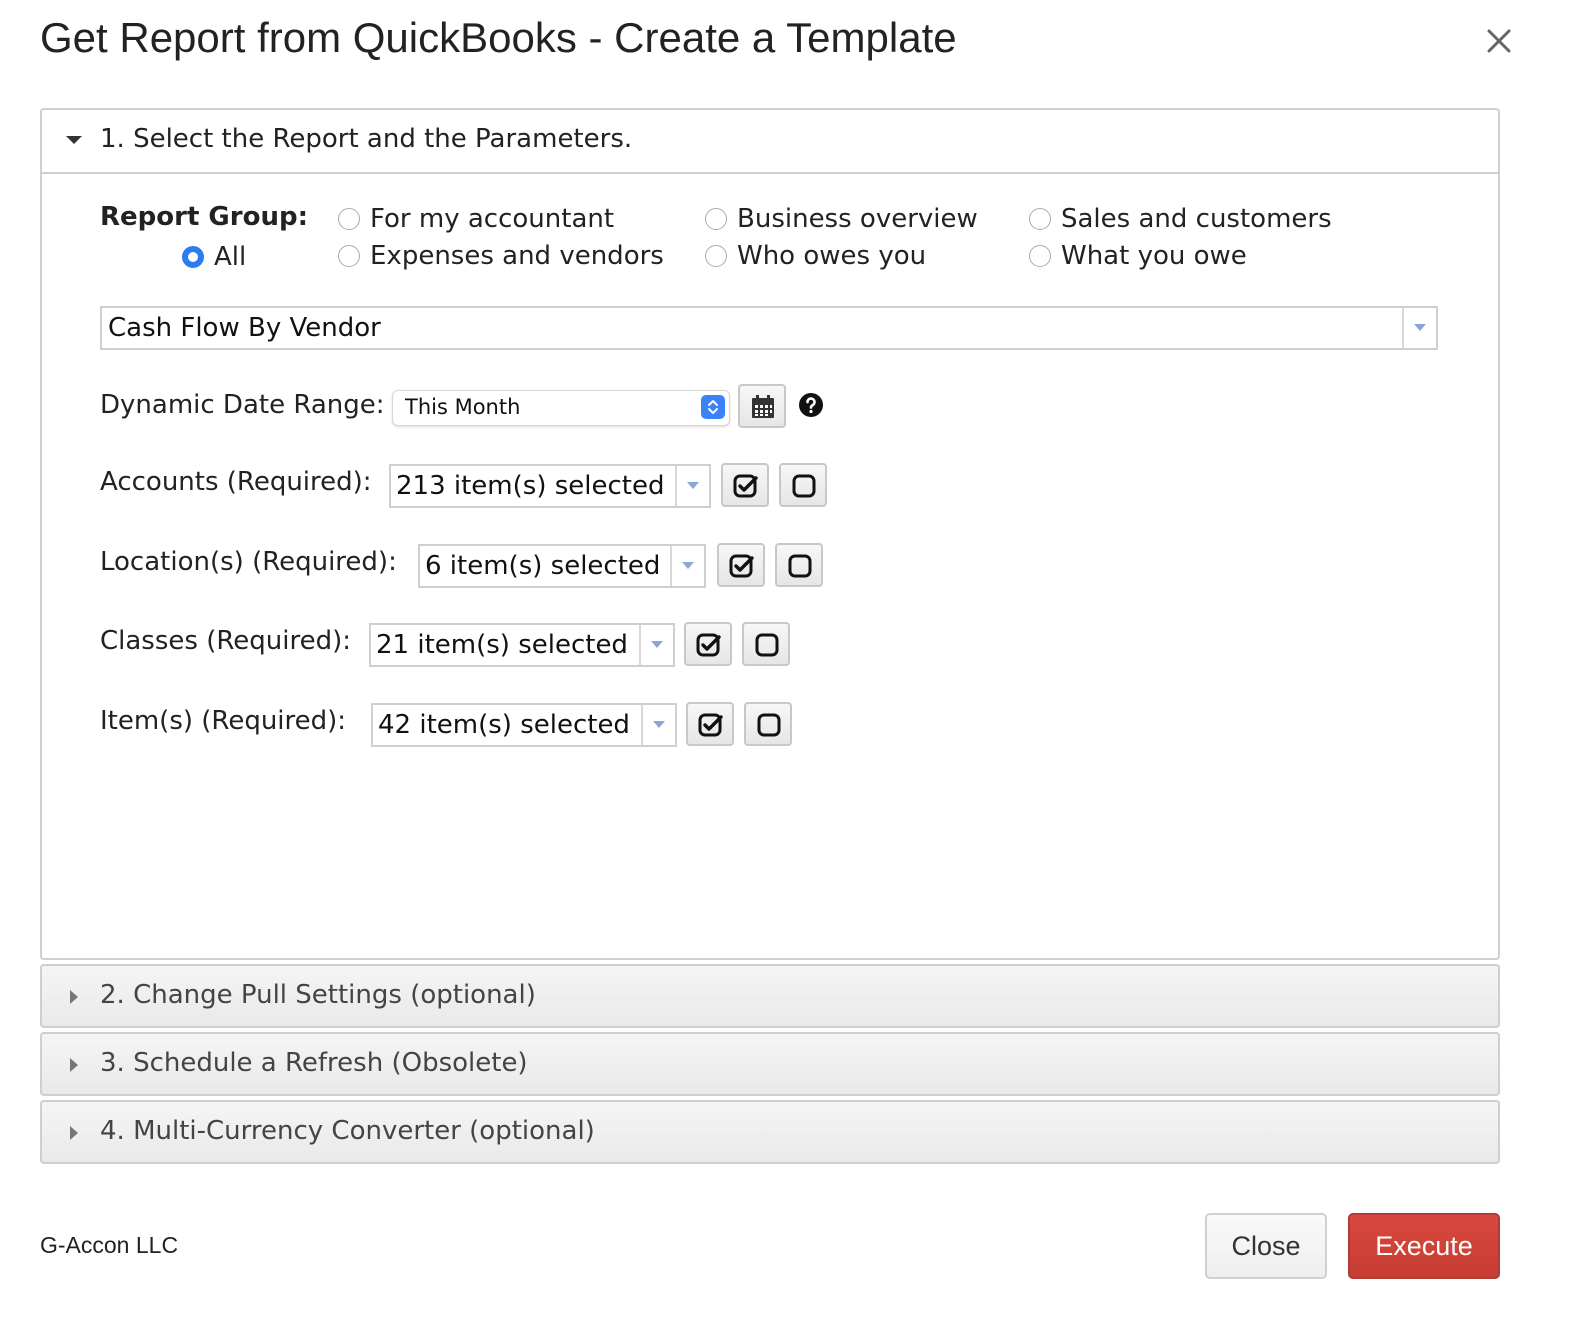 This screenshot has width=1578, height=1324. Describe the element at coordinates (109, 1245) in the screenshot. I see `company-name: G-Accon LLC` at that location.